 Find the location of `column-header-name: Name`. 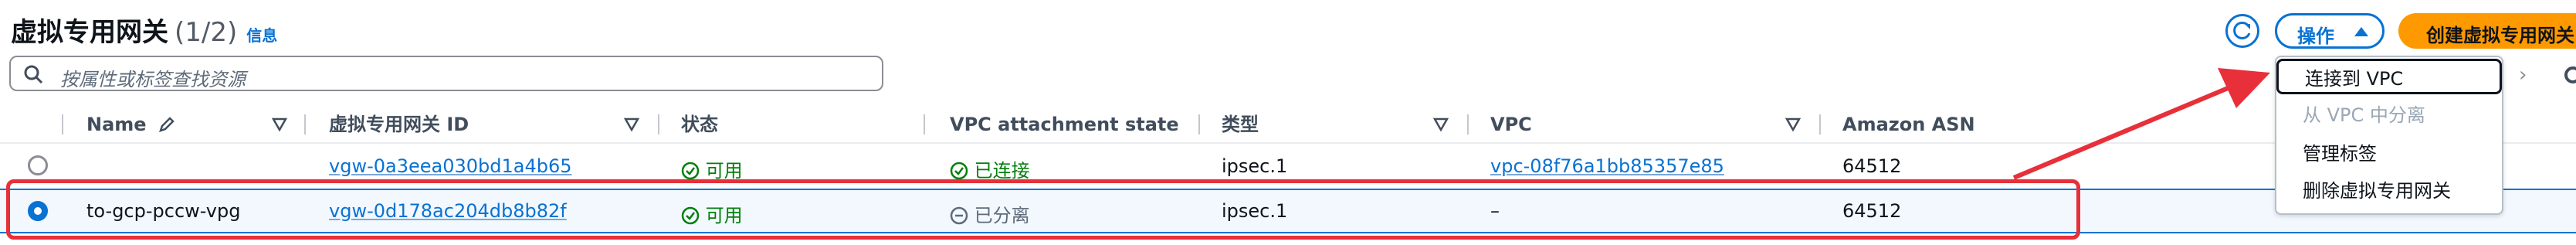

column-header-name: Name is located at coordinates (131, 124).